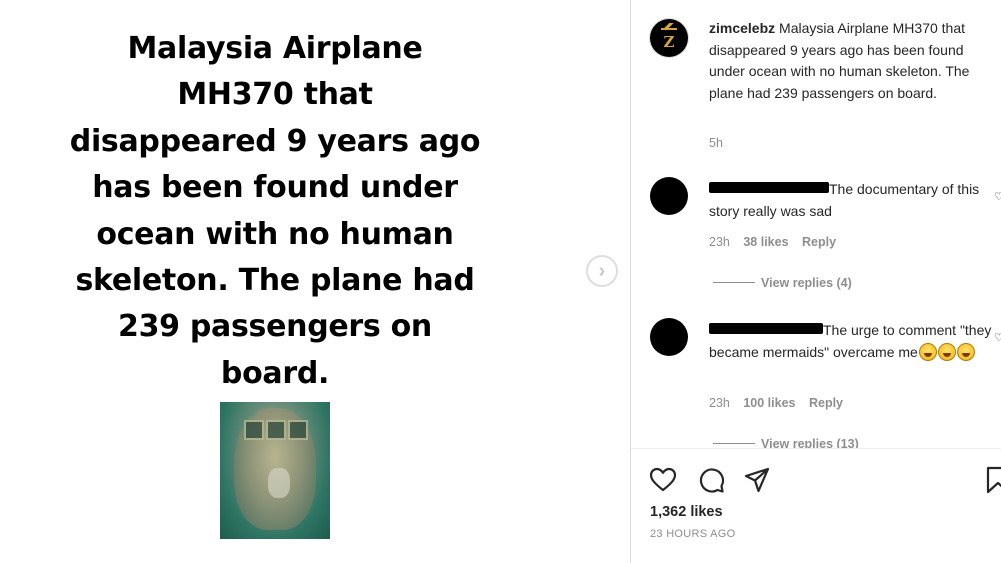 The image size is (1001, 563). What do you see at coordinates (742, 28) in the screenshot?
I see `caption-username: zimcelebz` at bounding box center [742, 28].